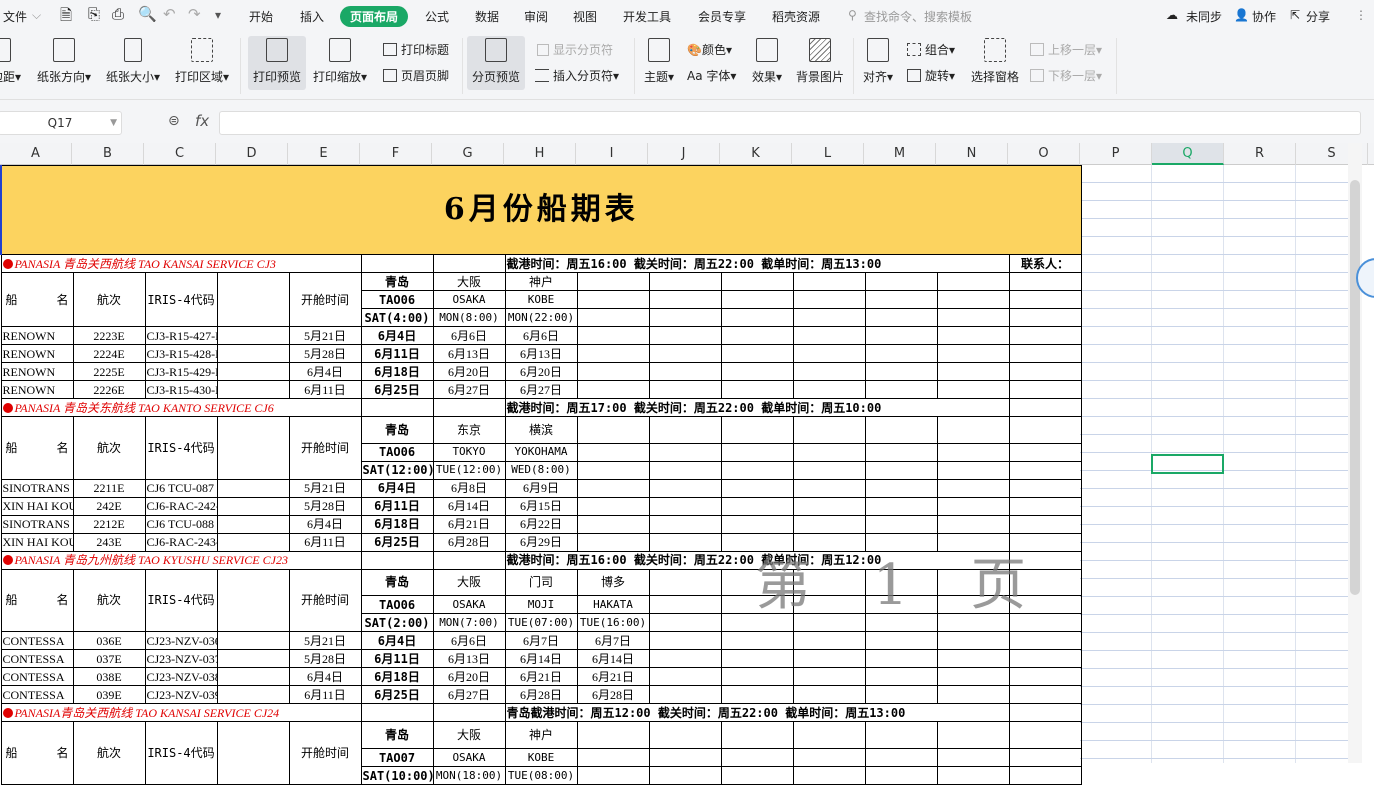 The height and width of the screenshot is (785, 1374). What do you see at coordinates (469, 299) in the screenshot?
I see `port-code: OSAKA` at bounding box center [469, 299].